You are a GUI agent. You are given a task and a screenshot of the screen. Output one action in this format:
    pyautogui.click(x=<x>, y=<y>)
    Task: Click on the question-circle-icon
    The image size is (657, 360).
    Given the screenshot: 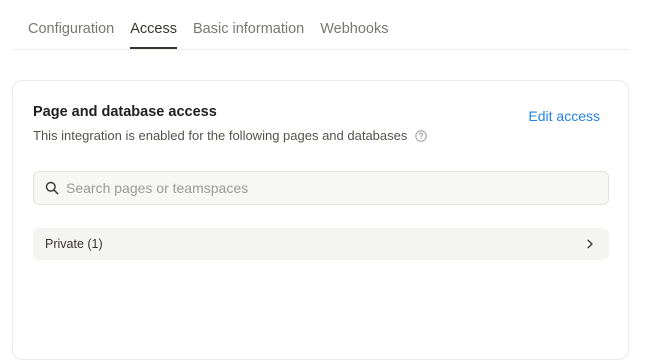 What is the action you would take?
    pyautogui.click(x=421, y=135)
    